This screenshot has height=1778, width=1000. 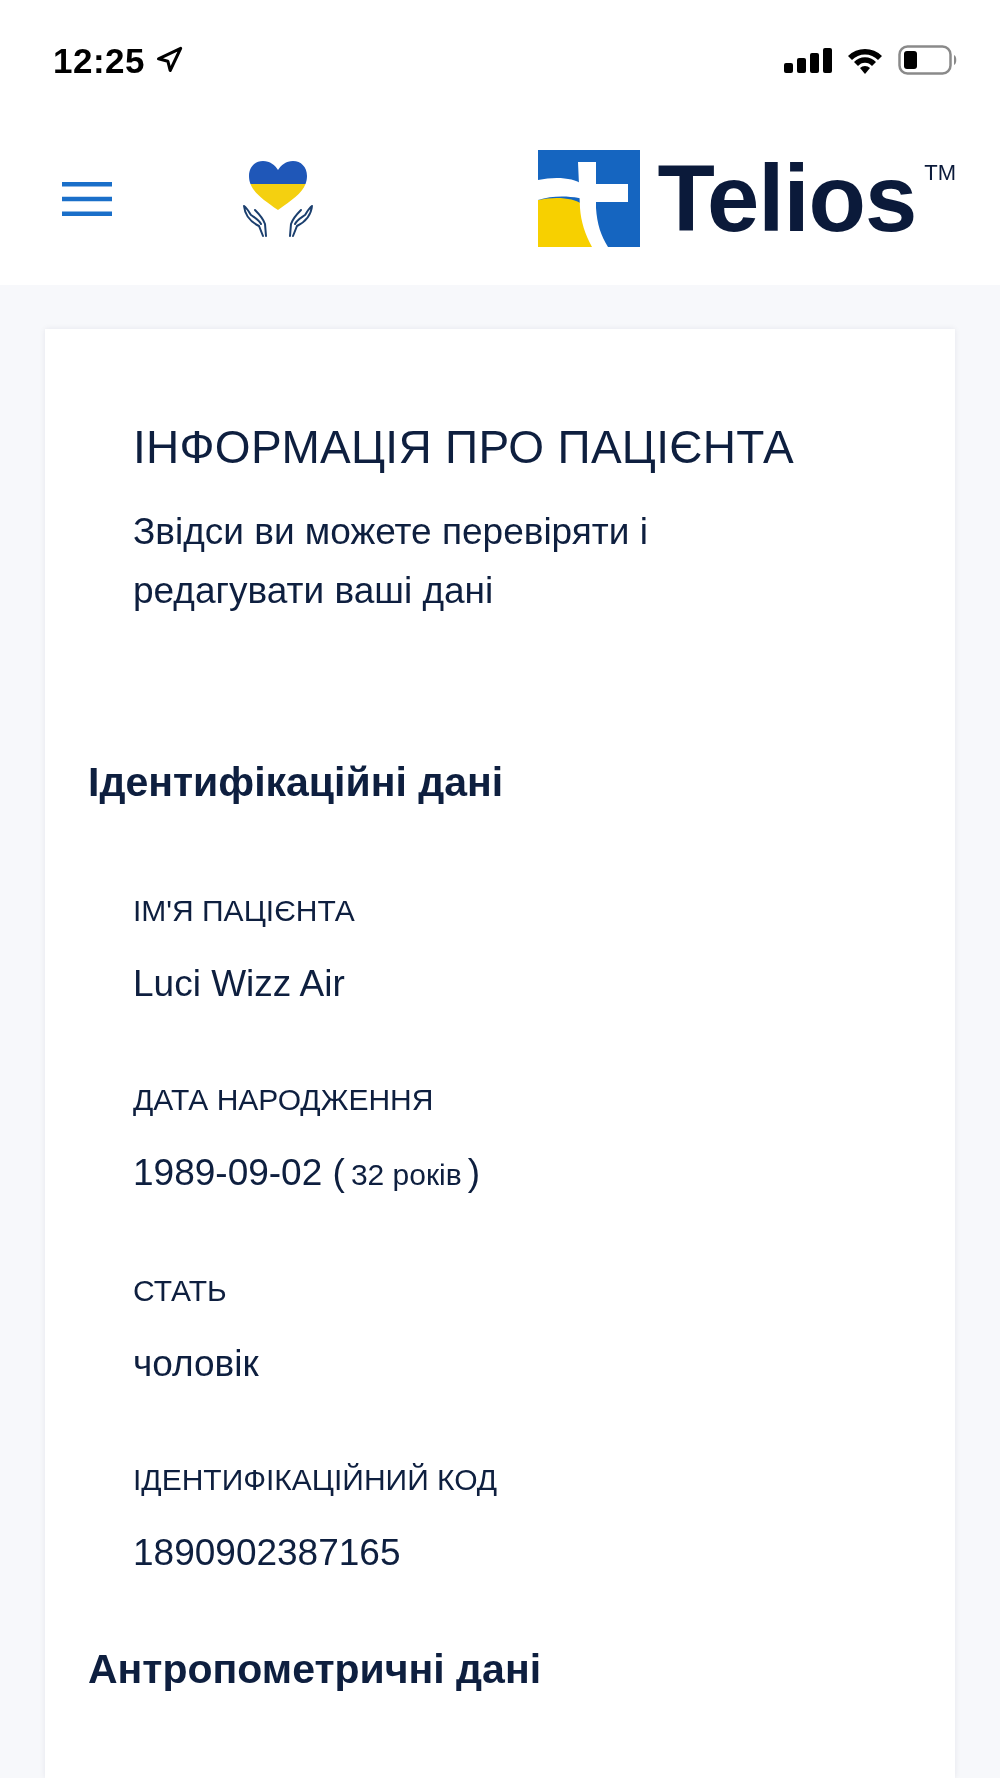 I want to click on field-value: чоловік, so click(x=196, y=1364).